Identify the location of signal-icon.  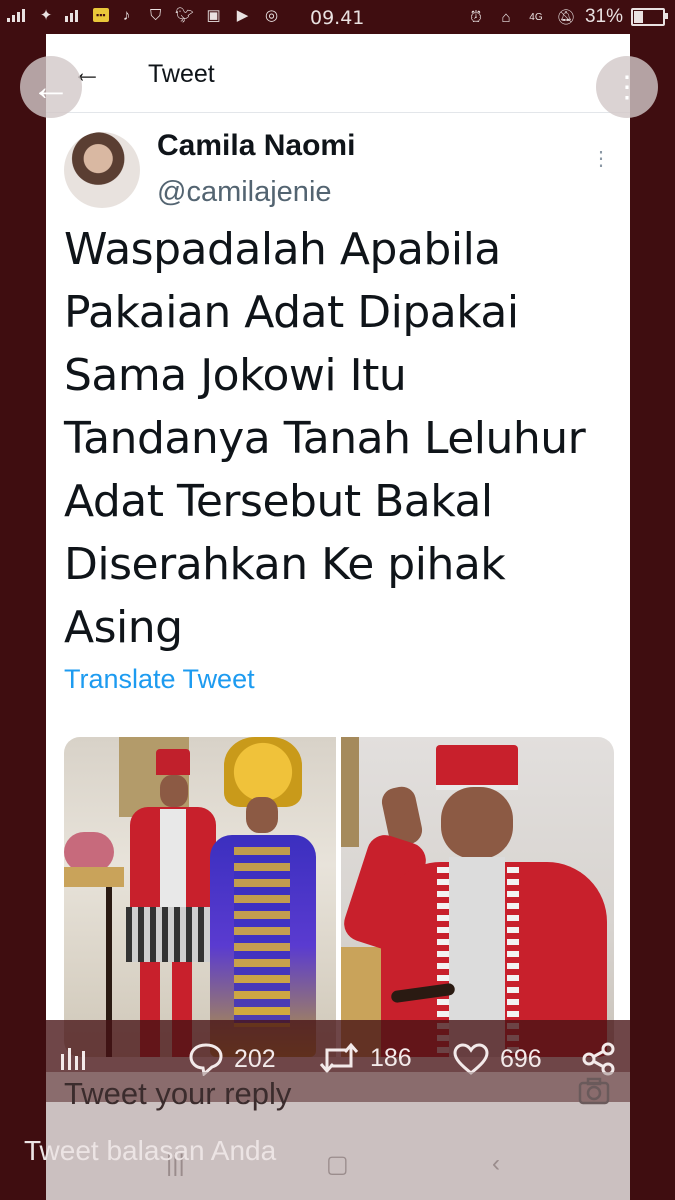
(17, 15).